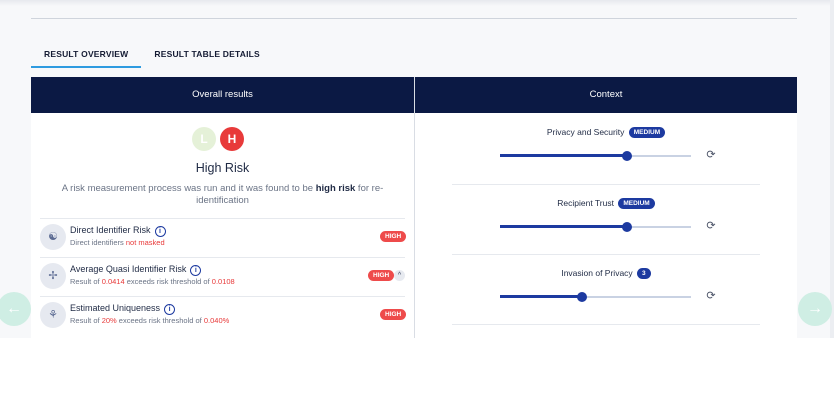 The image size is (834, 401). I want to click on high-risk-badge: H, so click(232, 139).